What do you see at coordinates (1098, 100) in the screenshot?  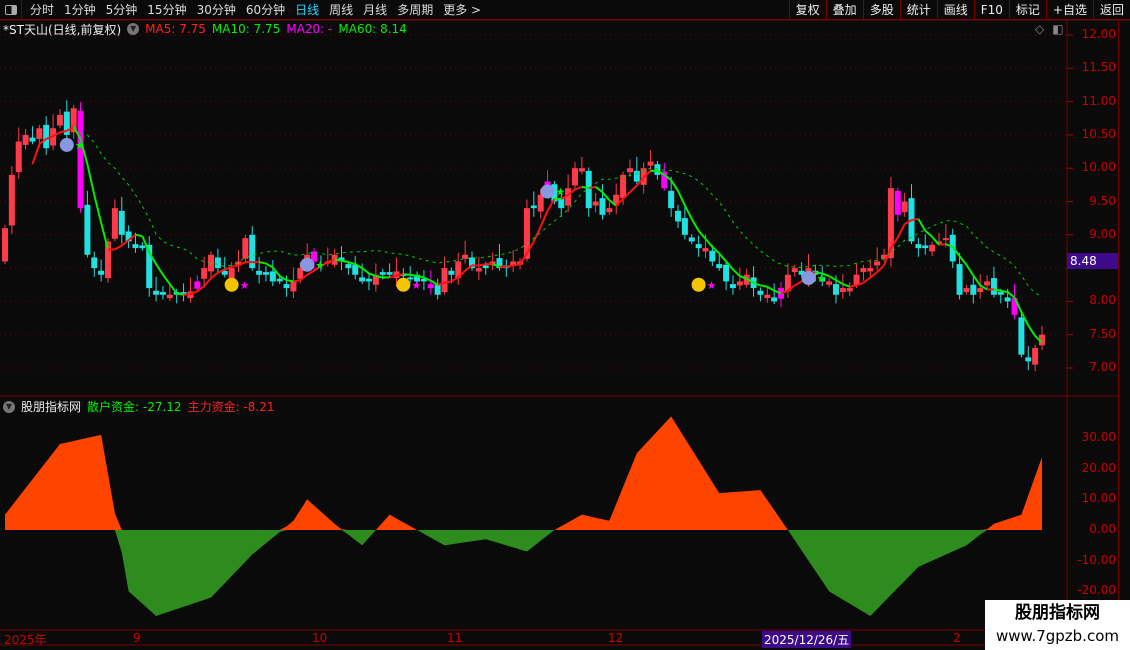 I see `price-tick: 11.00` at bounding box center [1098, 100].